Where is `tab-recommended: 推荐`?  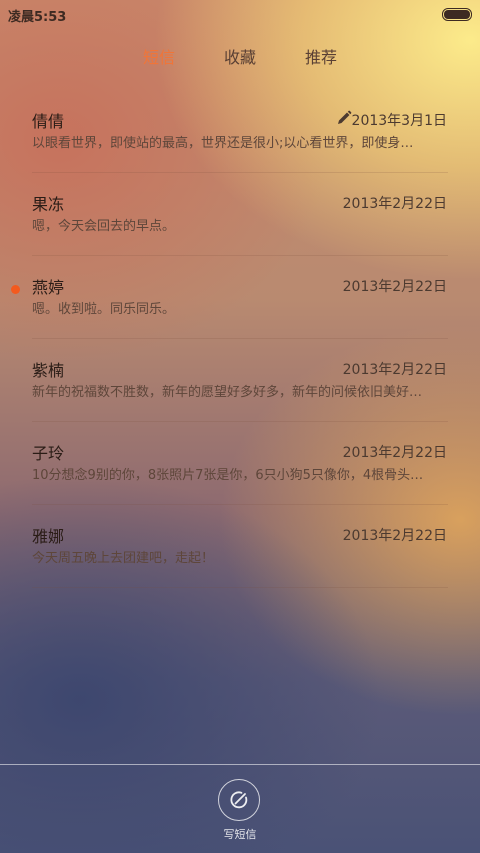
tab-recommended: 推荐 is located at coordinates (321, 56).